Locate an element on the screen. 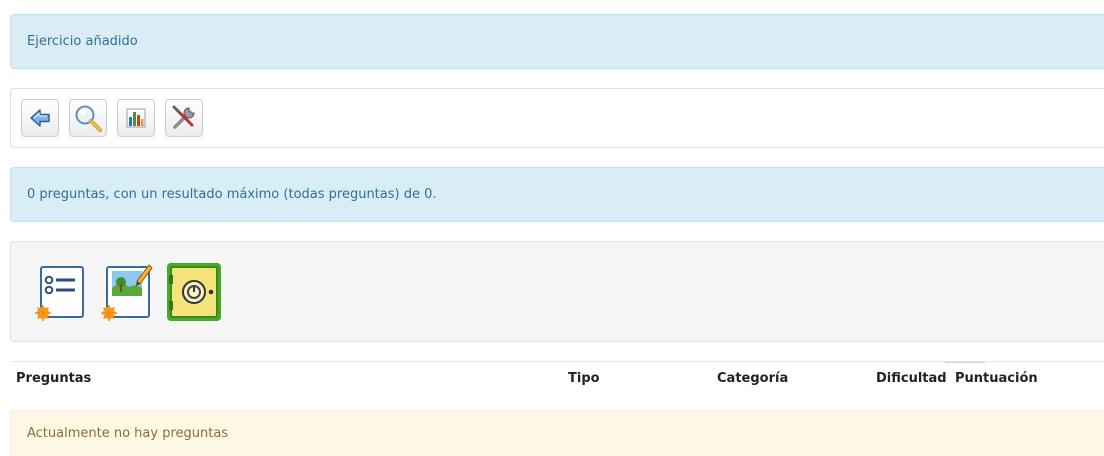 Image resolution: width=1104 pixels, height=456 pixels. question-bank-button is located at coordinates (194, 292).